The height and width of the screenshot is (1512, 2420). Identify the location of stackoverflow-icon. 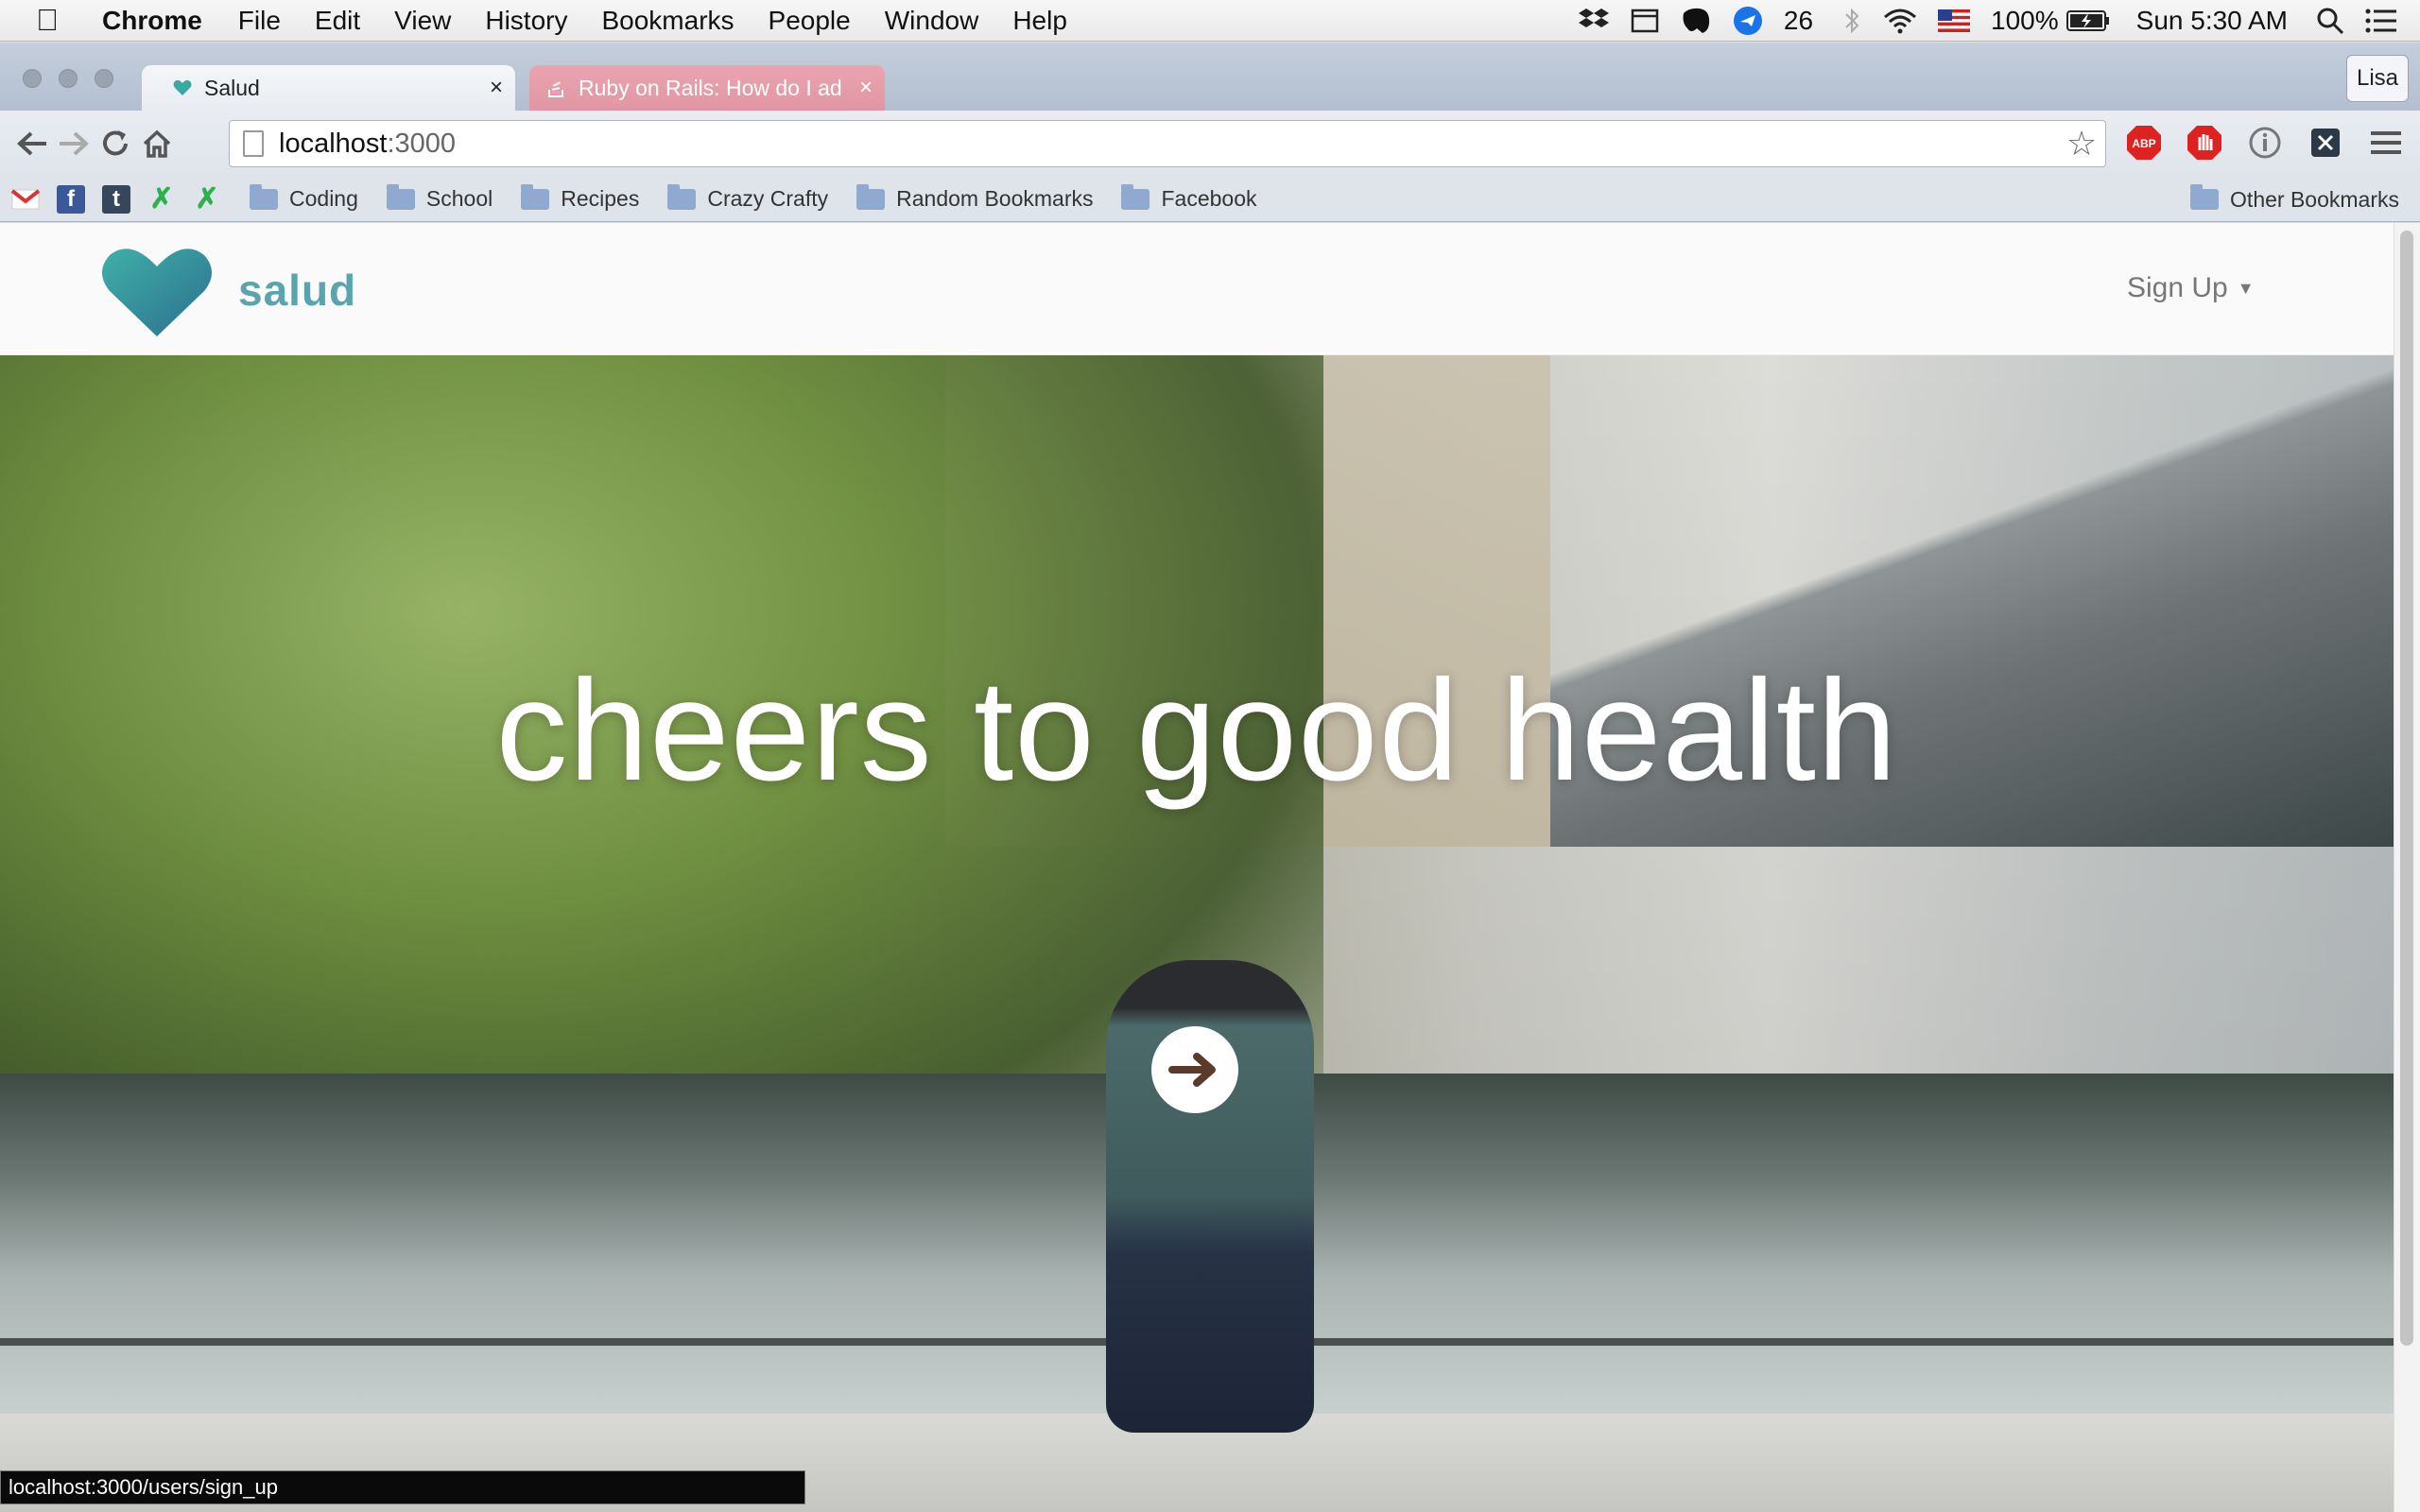
(557, 87).